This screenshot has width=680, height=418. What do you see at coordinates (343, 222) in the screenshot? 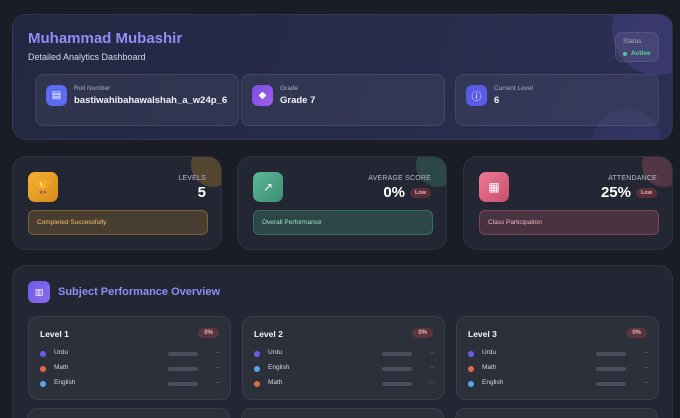
I see `stat-caption: Overall Performance` at bounding box center [343, 222].